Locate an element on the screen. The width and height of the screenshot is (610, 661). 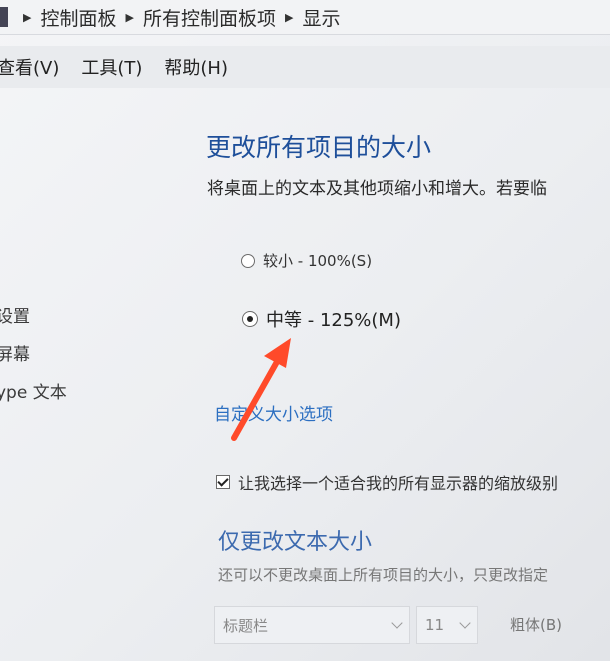
font-size-select-value: 11 is located at coordinates (435, 625).